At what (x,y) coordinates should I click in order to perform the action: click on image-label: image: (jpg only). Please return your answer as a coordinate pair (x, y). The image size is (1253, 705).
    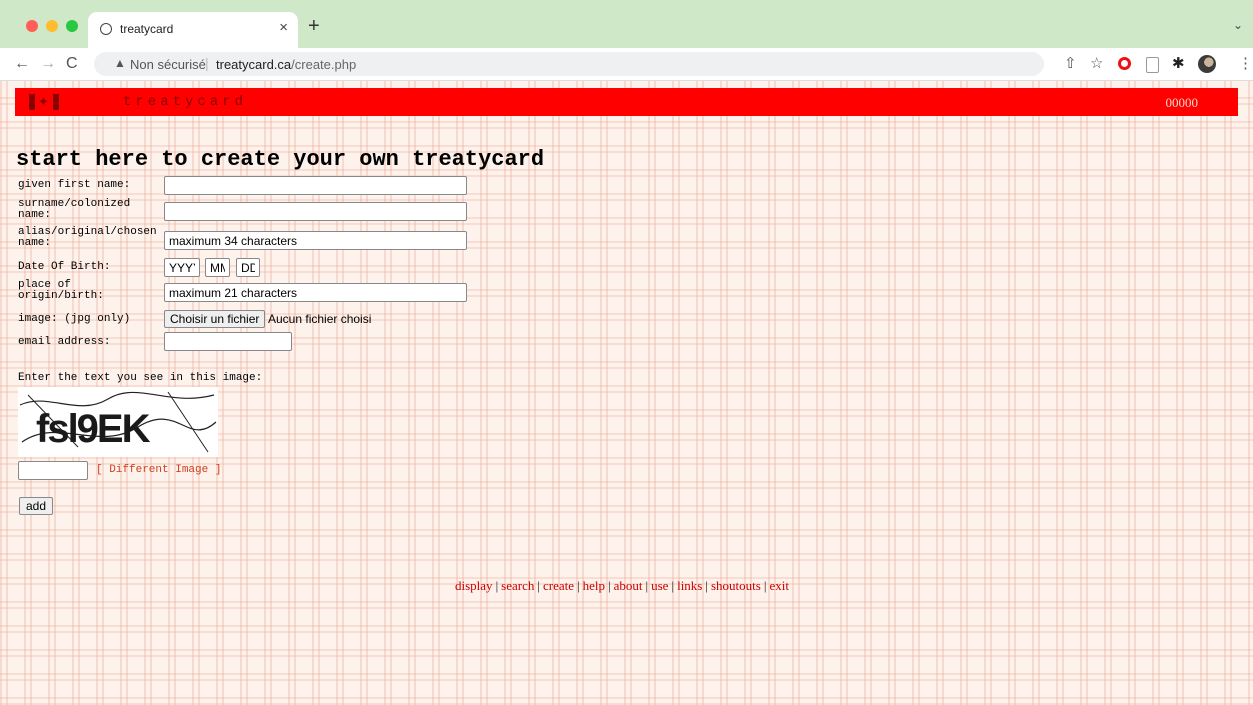
    Looking at the image, I should click on (74, 319).